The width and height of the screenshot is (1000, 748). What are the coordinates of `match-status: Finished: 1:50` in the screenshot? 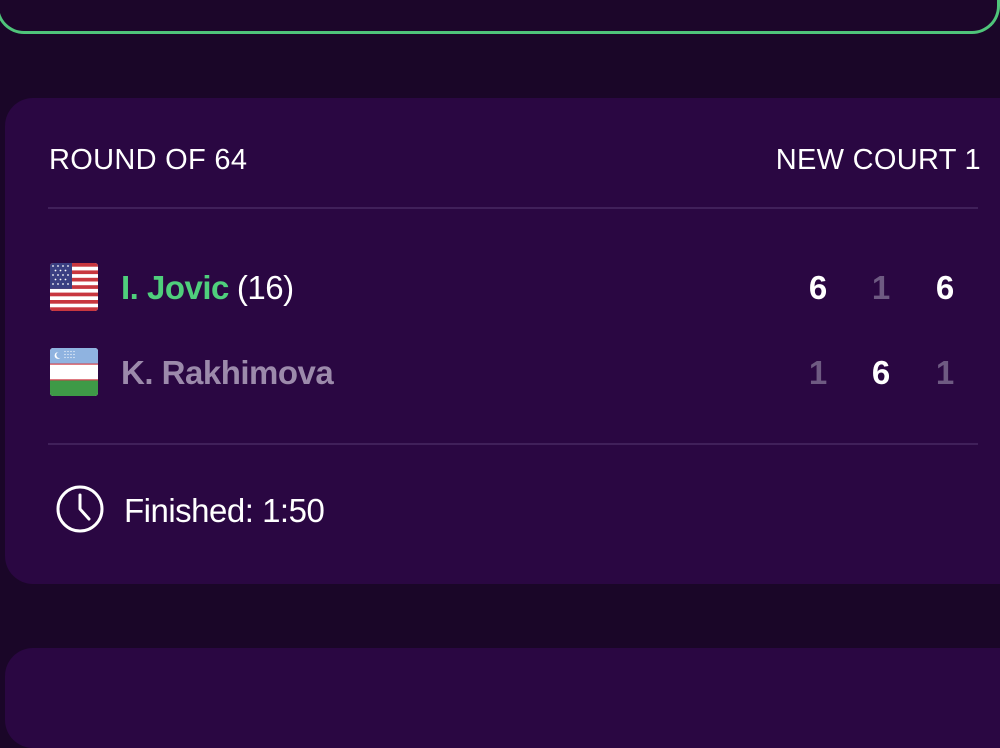 It's located at (190, 511).